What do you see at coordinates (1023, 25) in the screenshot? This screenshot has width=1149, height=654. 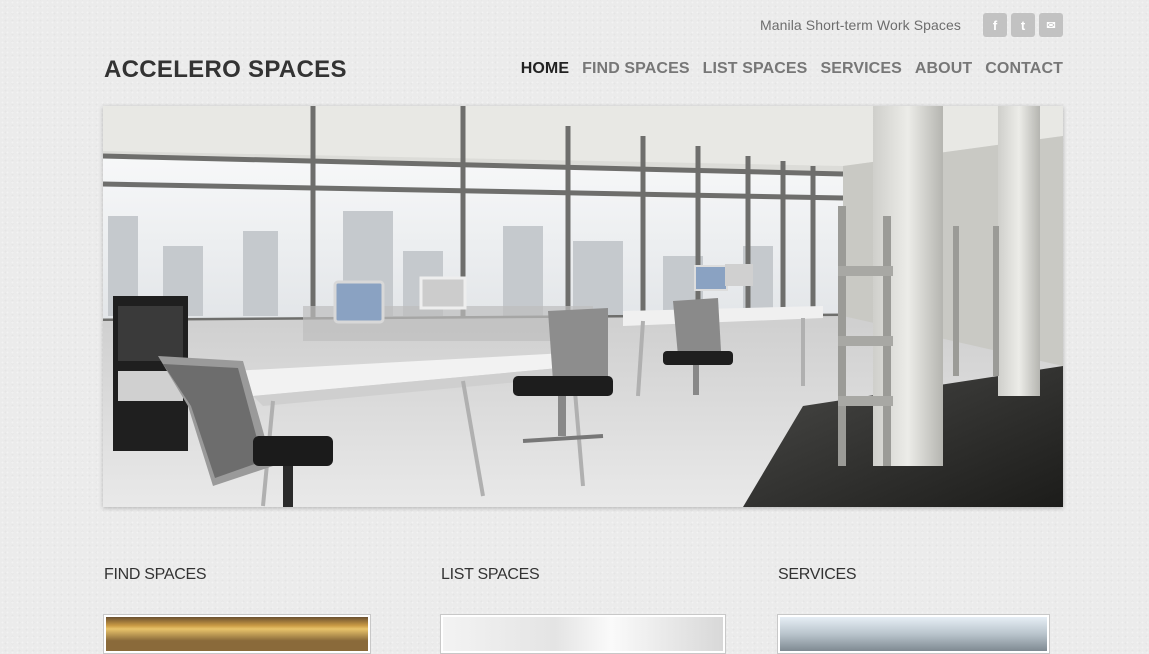 I see `twitter-icon: t` at bounding box center [1023, 25].